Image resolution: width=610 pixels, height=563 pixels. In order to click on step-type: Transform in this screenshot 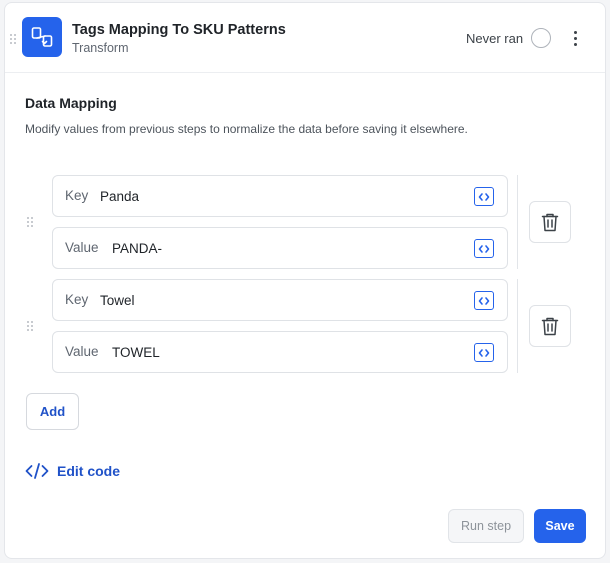, I will do `click(100, 48)`.